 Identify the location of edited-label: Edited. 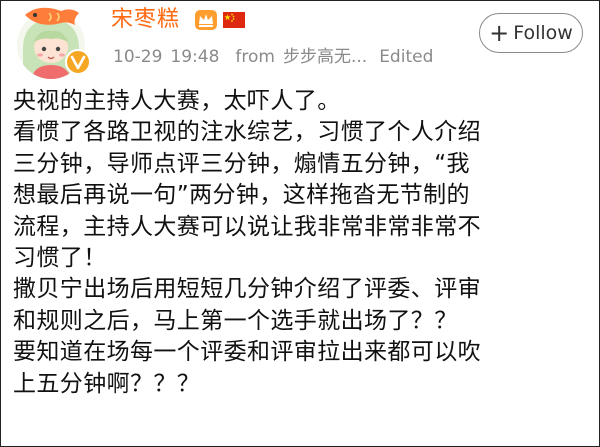
(406, 57).